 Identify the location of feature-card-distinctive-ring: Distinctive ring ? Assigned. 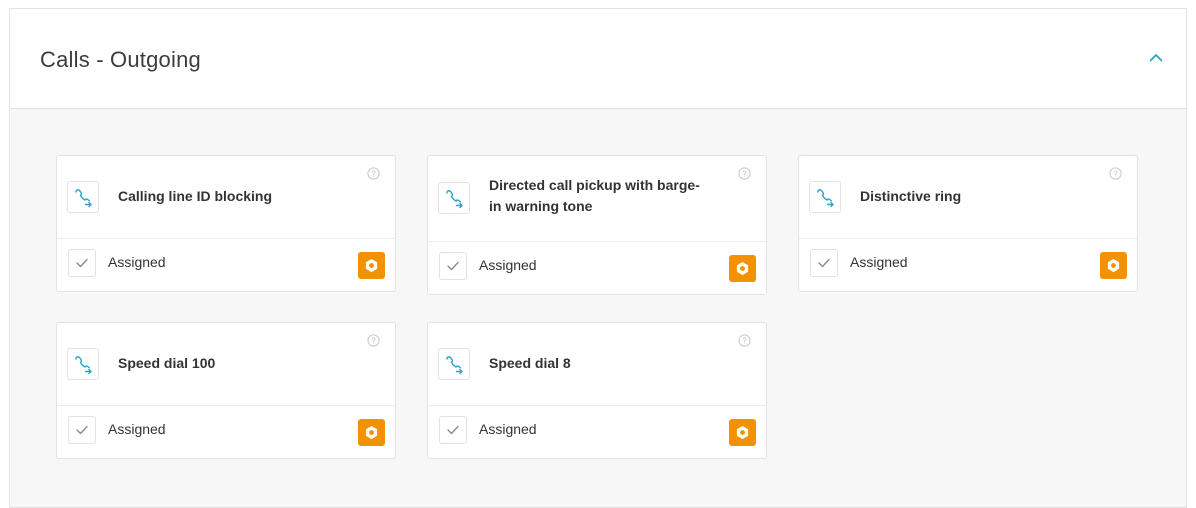
(968, 223).